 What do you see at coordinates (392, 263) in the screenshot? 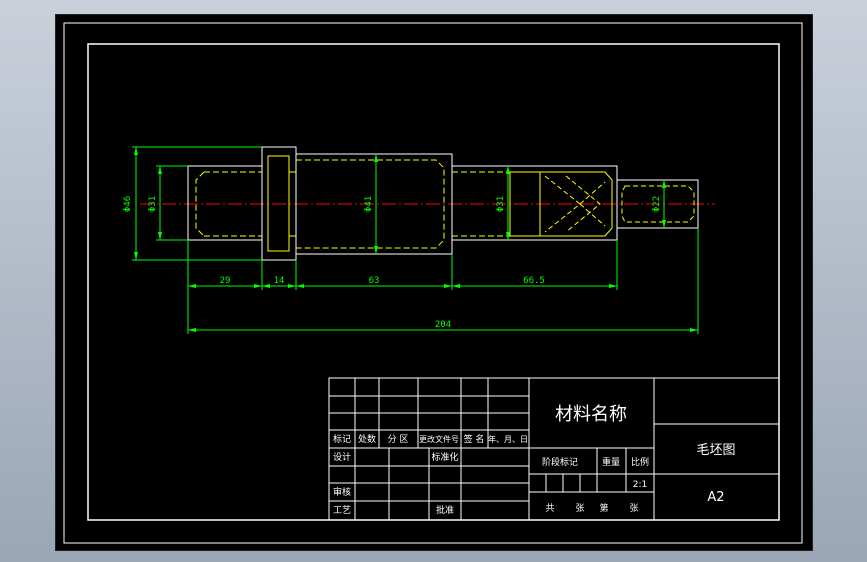
I see `dimension-text: Φ46 Φ31 Φ41 Φ31 Φ22 29 14 63 66.5 204` at bounding box center [392, 263].